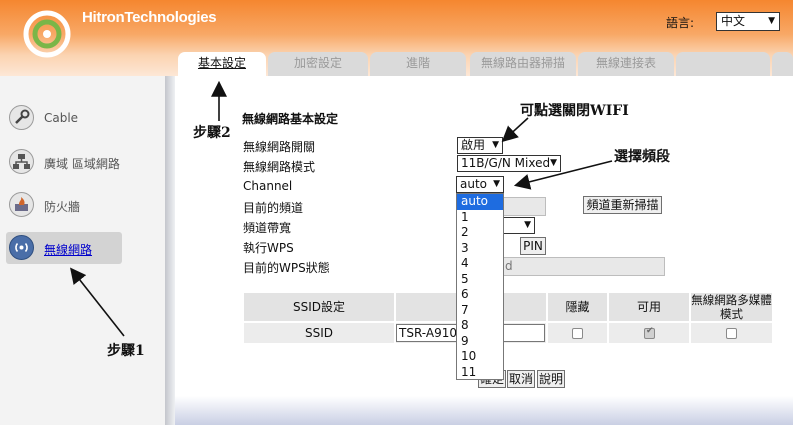  Describe the element at coordinates (97, 302) in the screenshot. I see `arrow-step1` at that location.